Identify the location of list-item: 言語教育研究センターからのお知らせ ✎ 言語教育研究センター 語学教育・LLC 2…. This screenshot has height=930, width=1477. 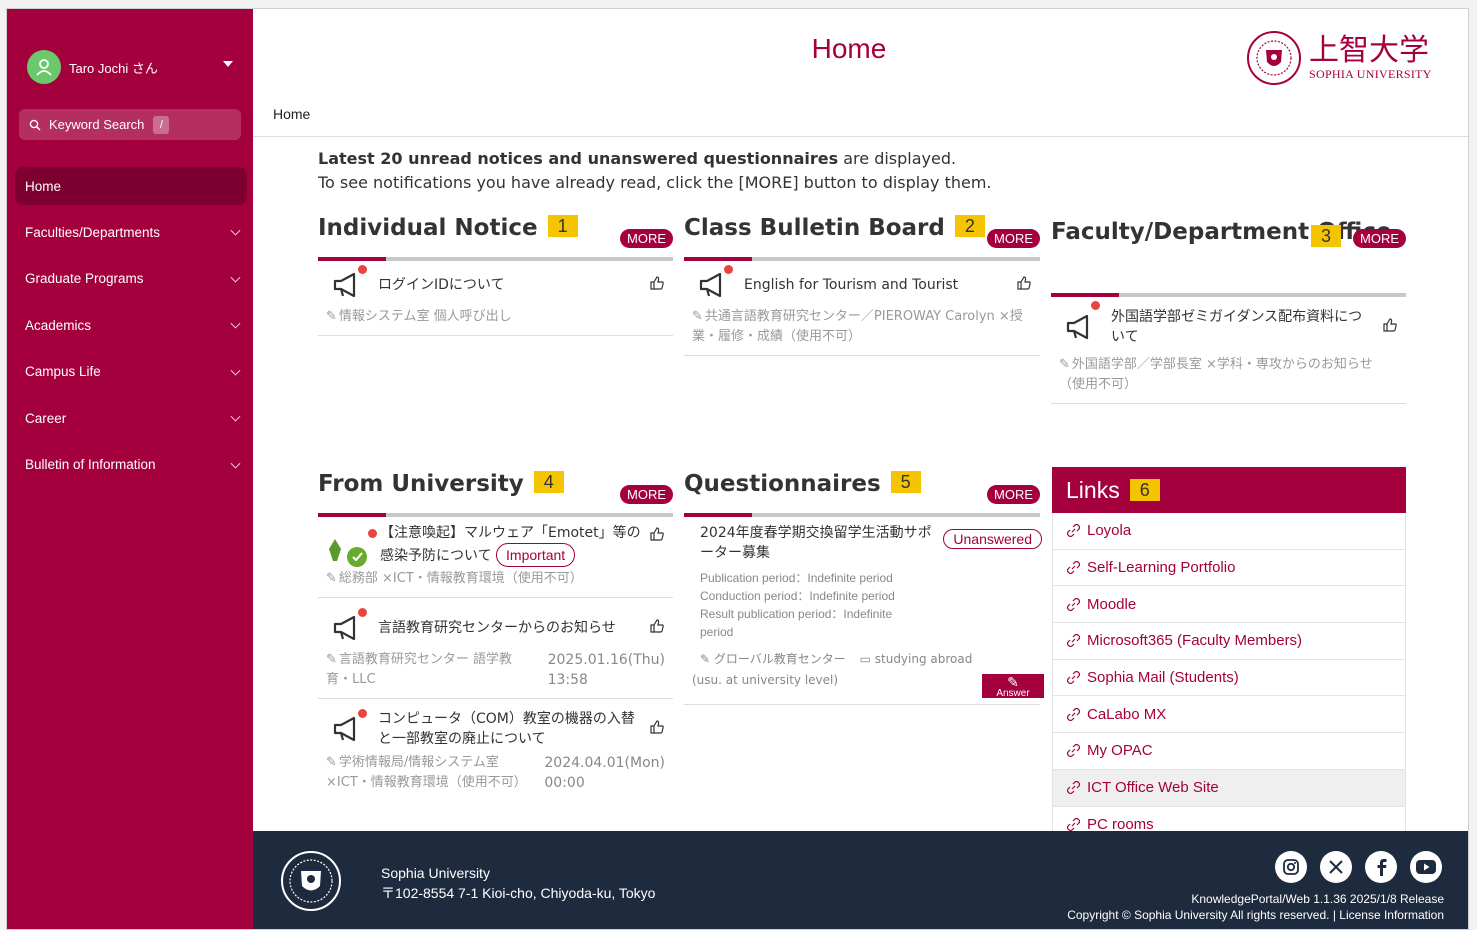
(495, 648).